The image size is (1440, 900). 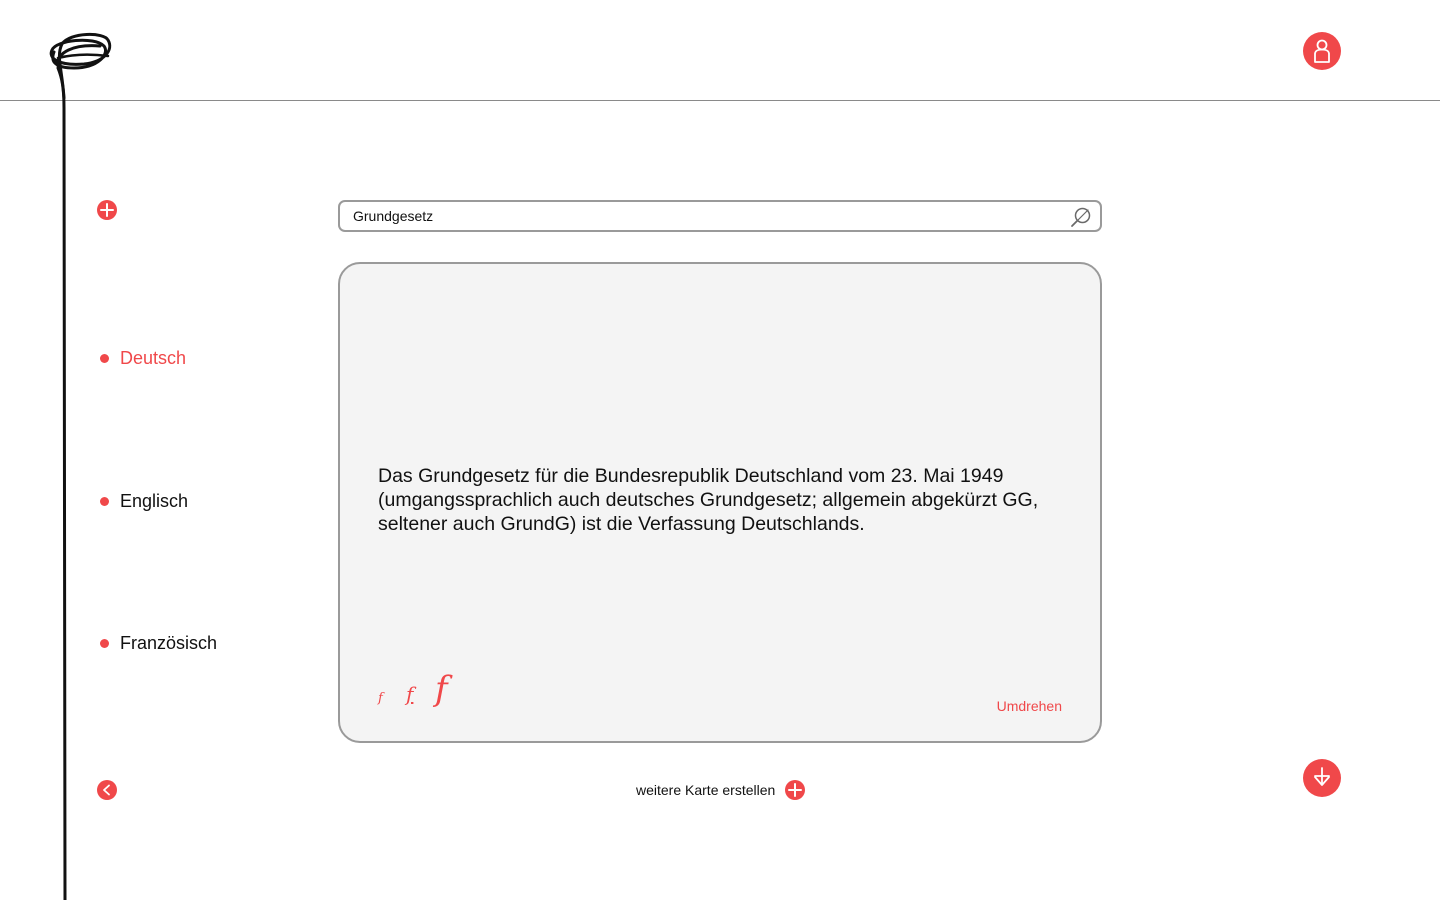 What do you see at coordinates (154, 500) in the screenshot?
I see `language-label: Englisch` at bounding box center [154, 500].